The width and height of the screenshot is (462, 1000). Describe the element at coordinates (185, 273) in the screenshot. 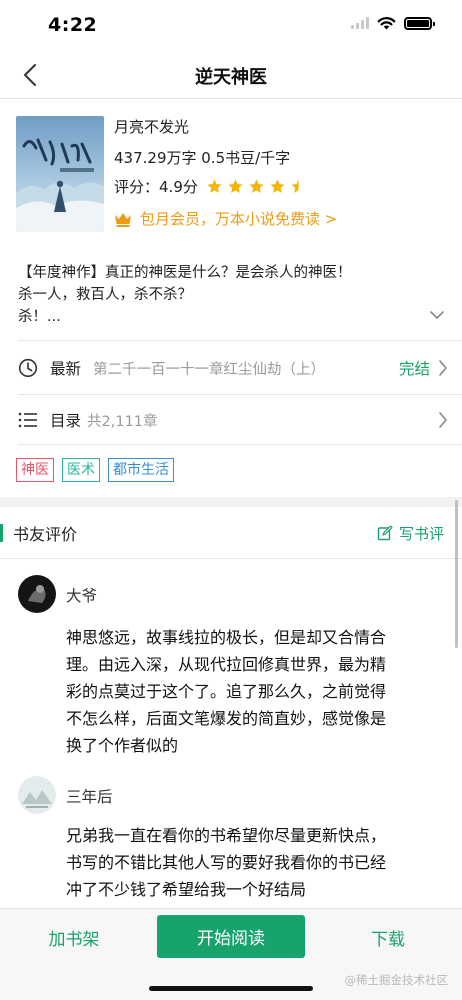

I see `synopsis-line: 【年度神作】真正的神医是什么？是会杀人的神医！` at that location.